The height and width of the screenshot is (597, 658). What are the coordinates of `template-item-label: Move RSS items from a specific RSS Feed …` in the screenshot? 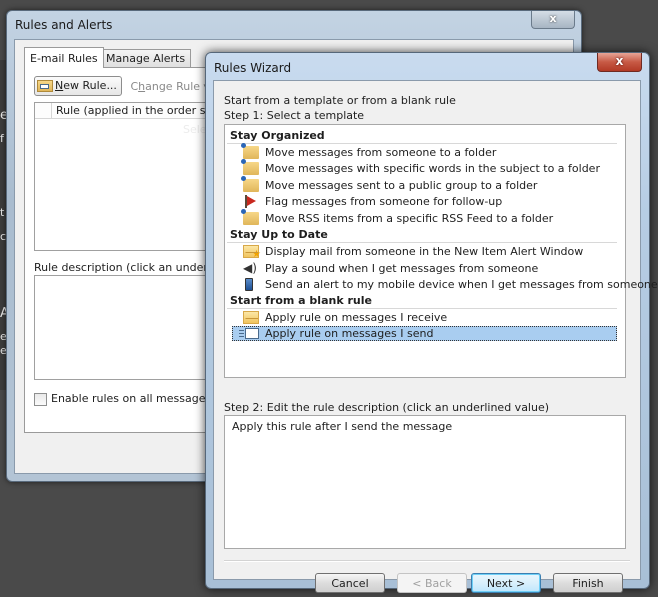 It's located at (409, 218).